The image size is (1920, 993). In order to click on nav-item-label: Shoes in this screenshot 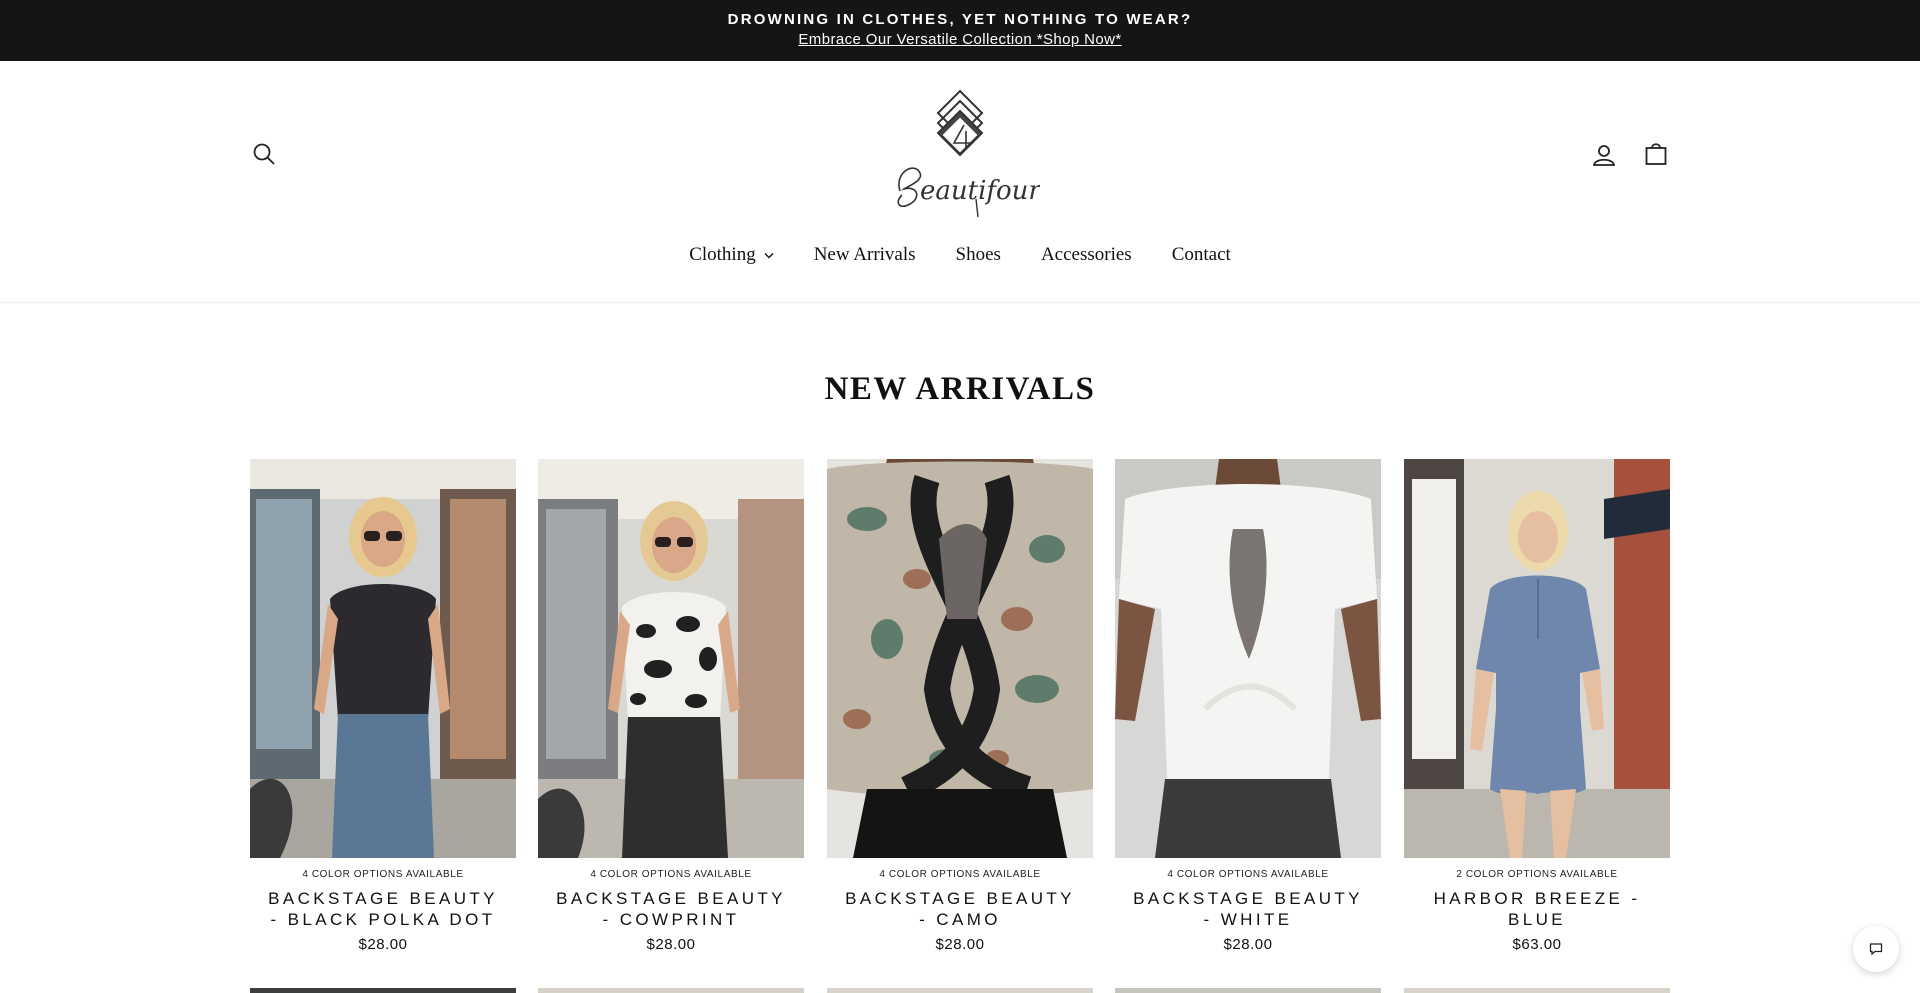, I will do `click(978, 254)`.